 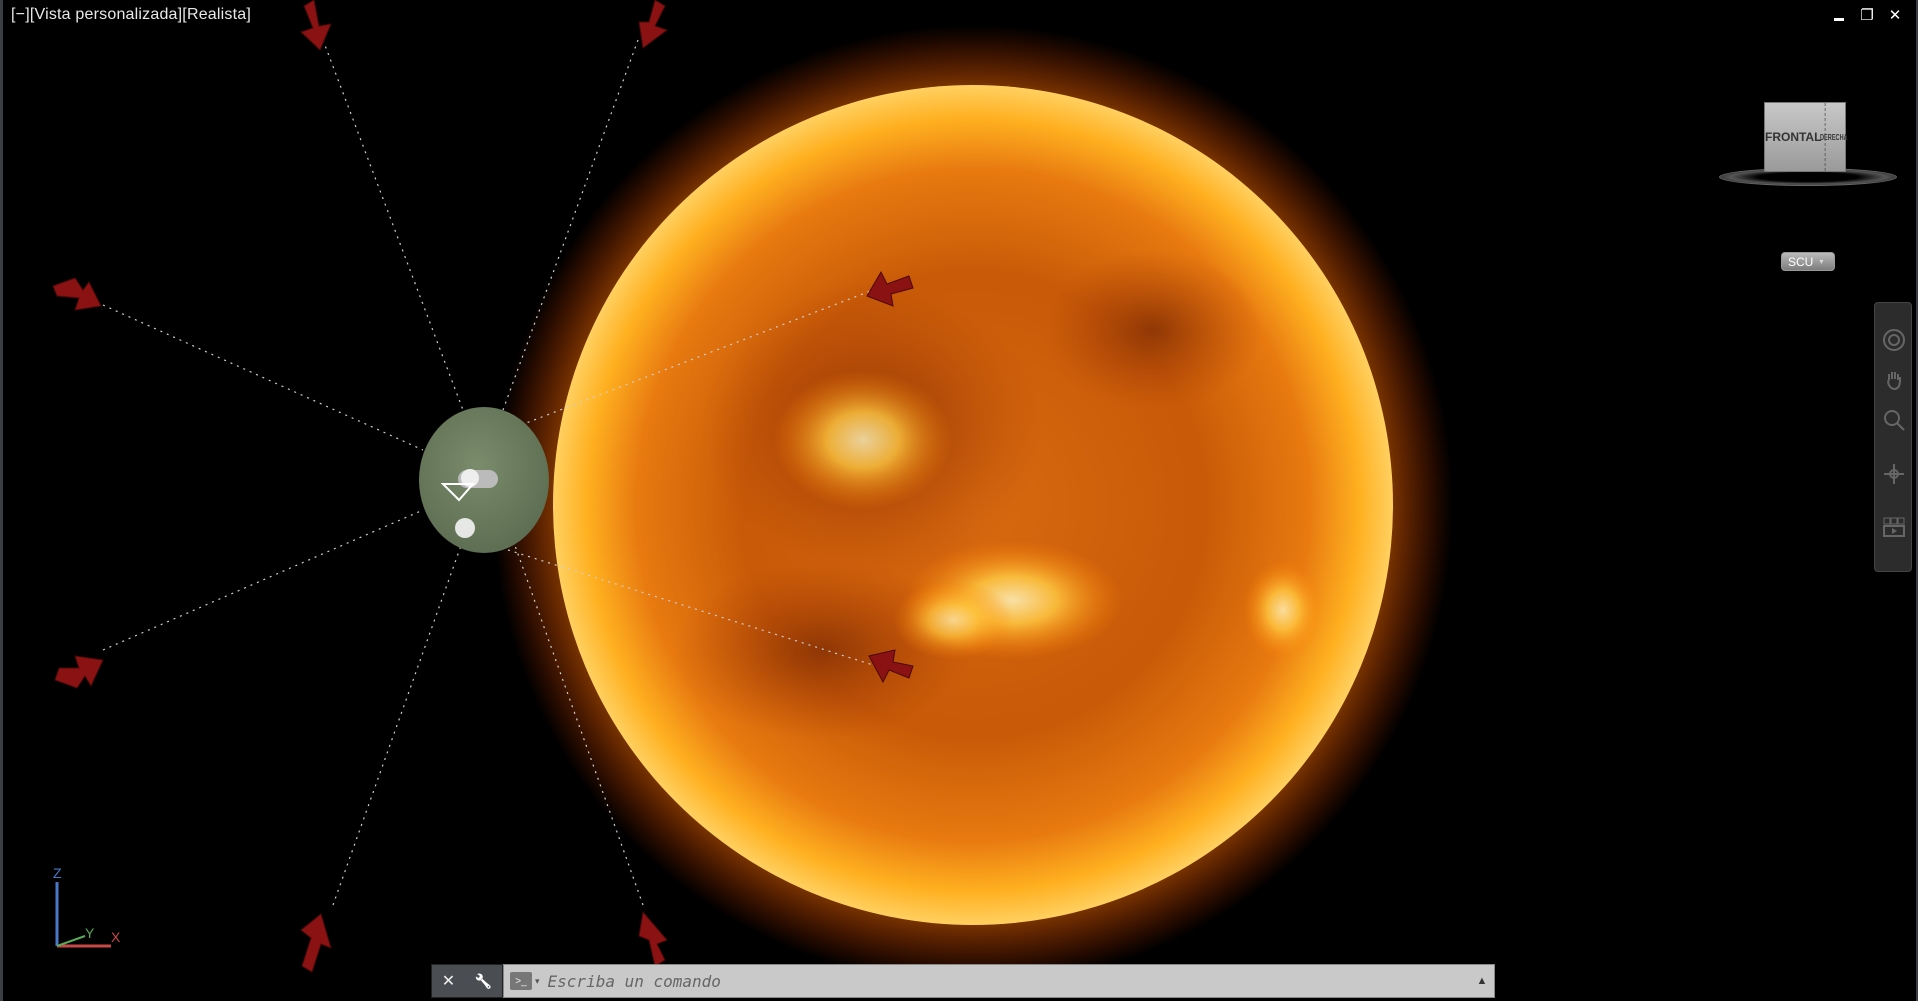 What do you see at coordinates (1839, 15) in the screenshot?
I see `minimize-icon: ▬` at bounding box center [1839, 15].